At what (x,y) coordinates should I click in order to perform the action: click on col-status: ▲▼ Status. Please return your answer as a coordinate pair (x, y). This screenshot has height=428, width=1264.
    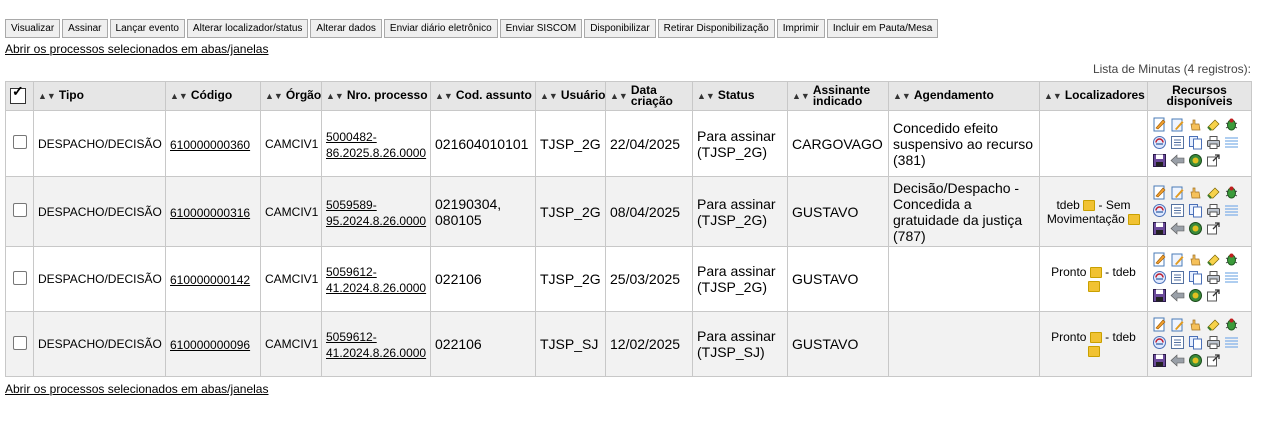
    Looking at the image, I should click on (740, 96).